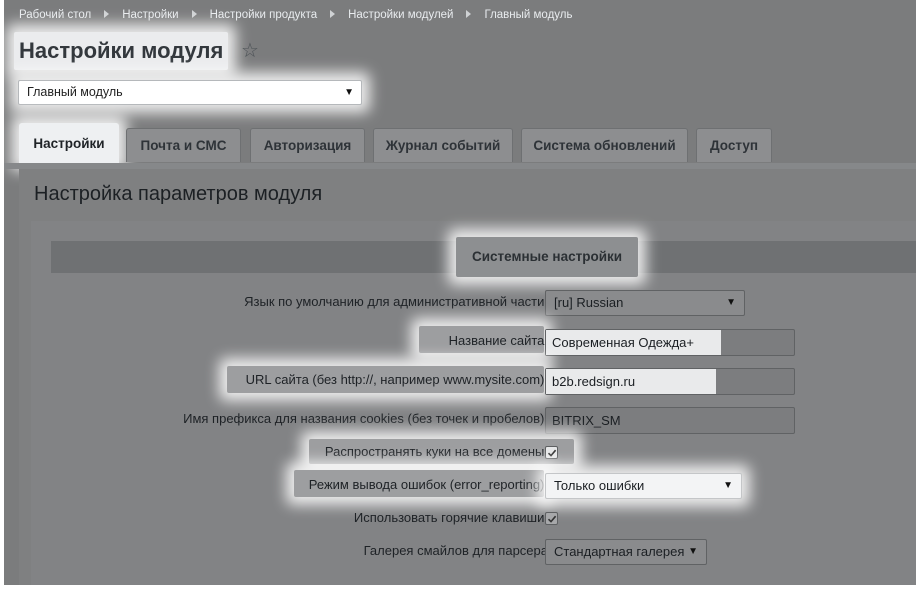 This screenshot has width=921, height=590. Describe the element at coordinates (604, 145) in the screenshot. I see `tab-update-system: Система обновлений` at that location.